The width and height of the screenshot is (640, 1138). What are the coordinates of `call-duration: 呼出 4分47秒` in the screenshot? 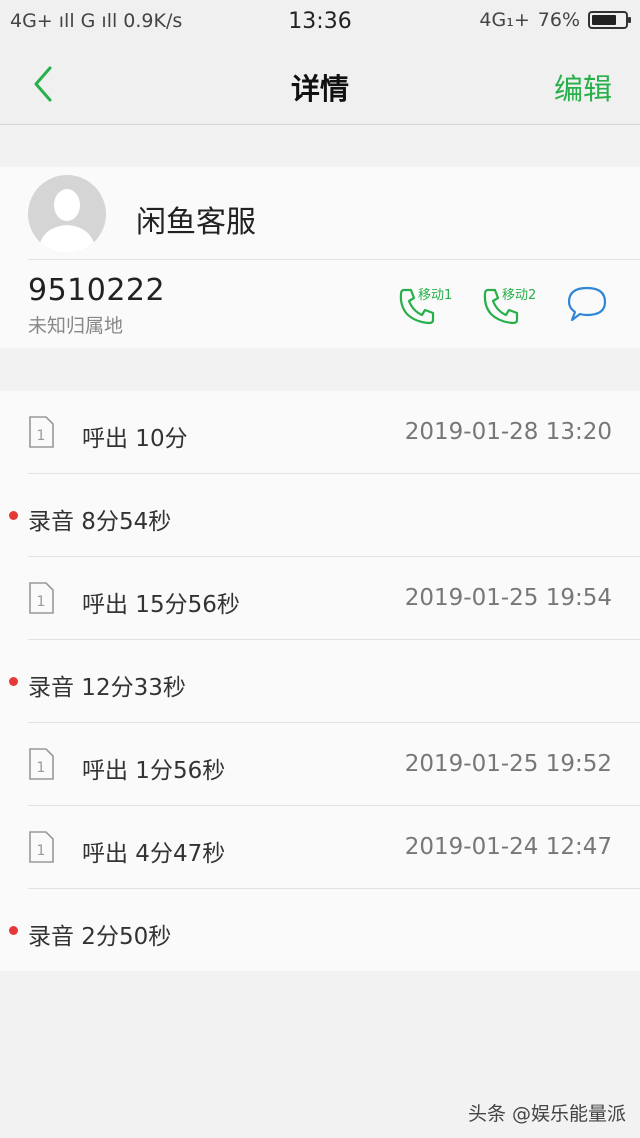 It's located at (154, 854).